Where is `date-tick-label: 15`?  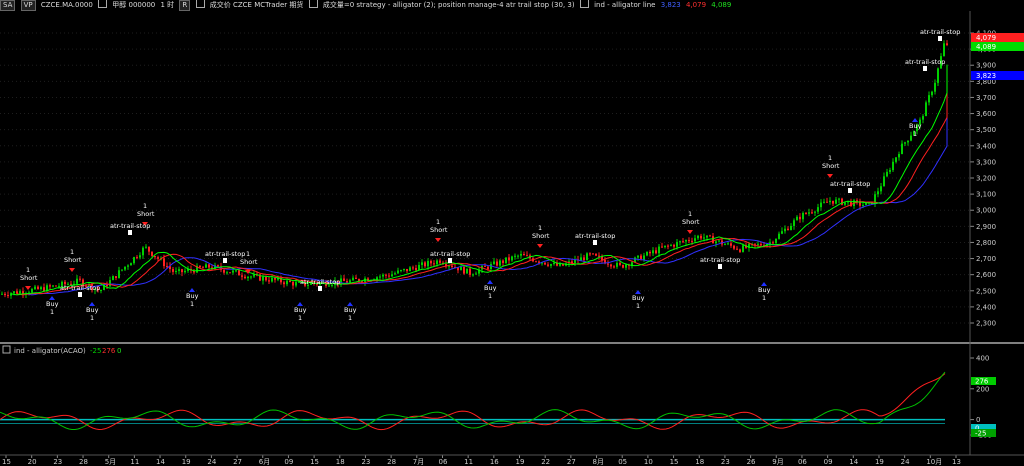 date-tick-label: 15 is located at coordinates (314, 462).